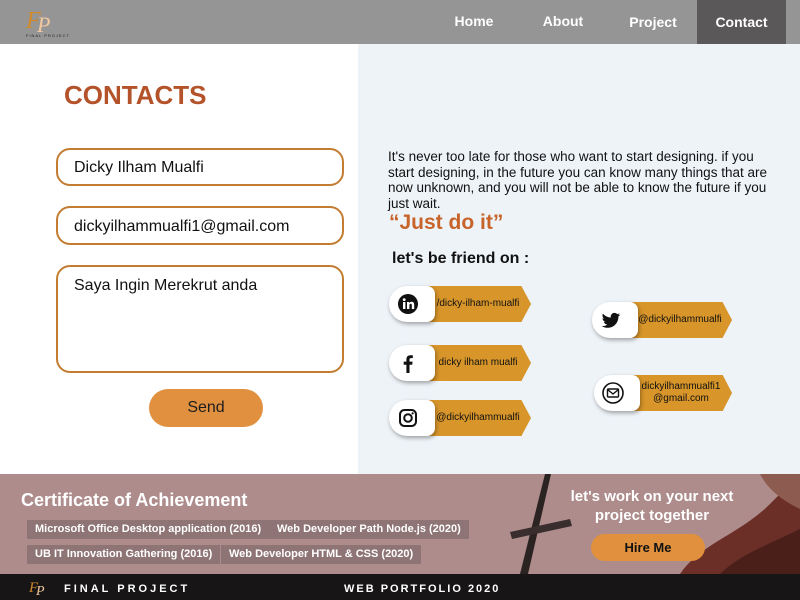  Describe the element at coordinates (741, 22) in the screenshot. I see `nav-contact-active: Contact` at that location.